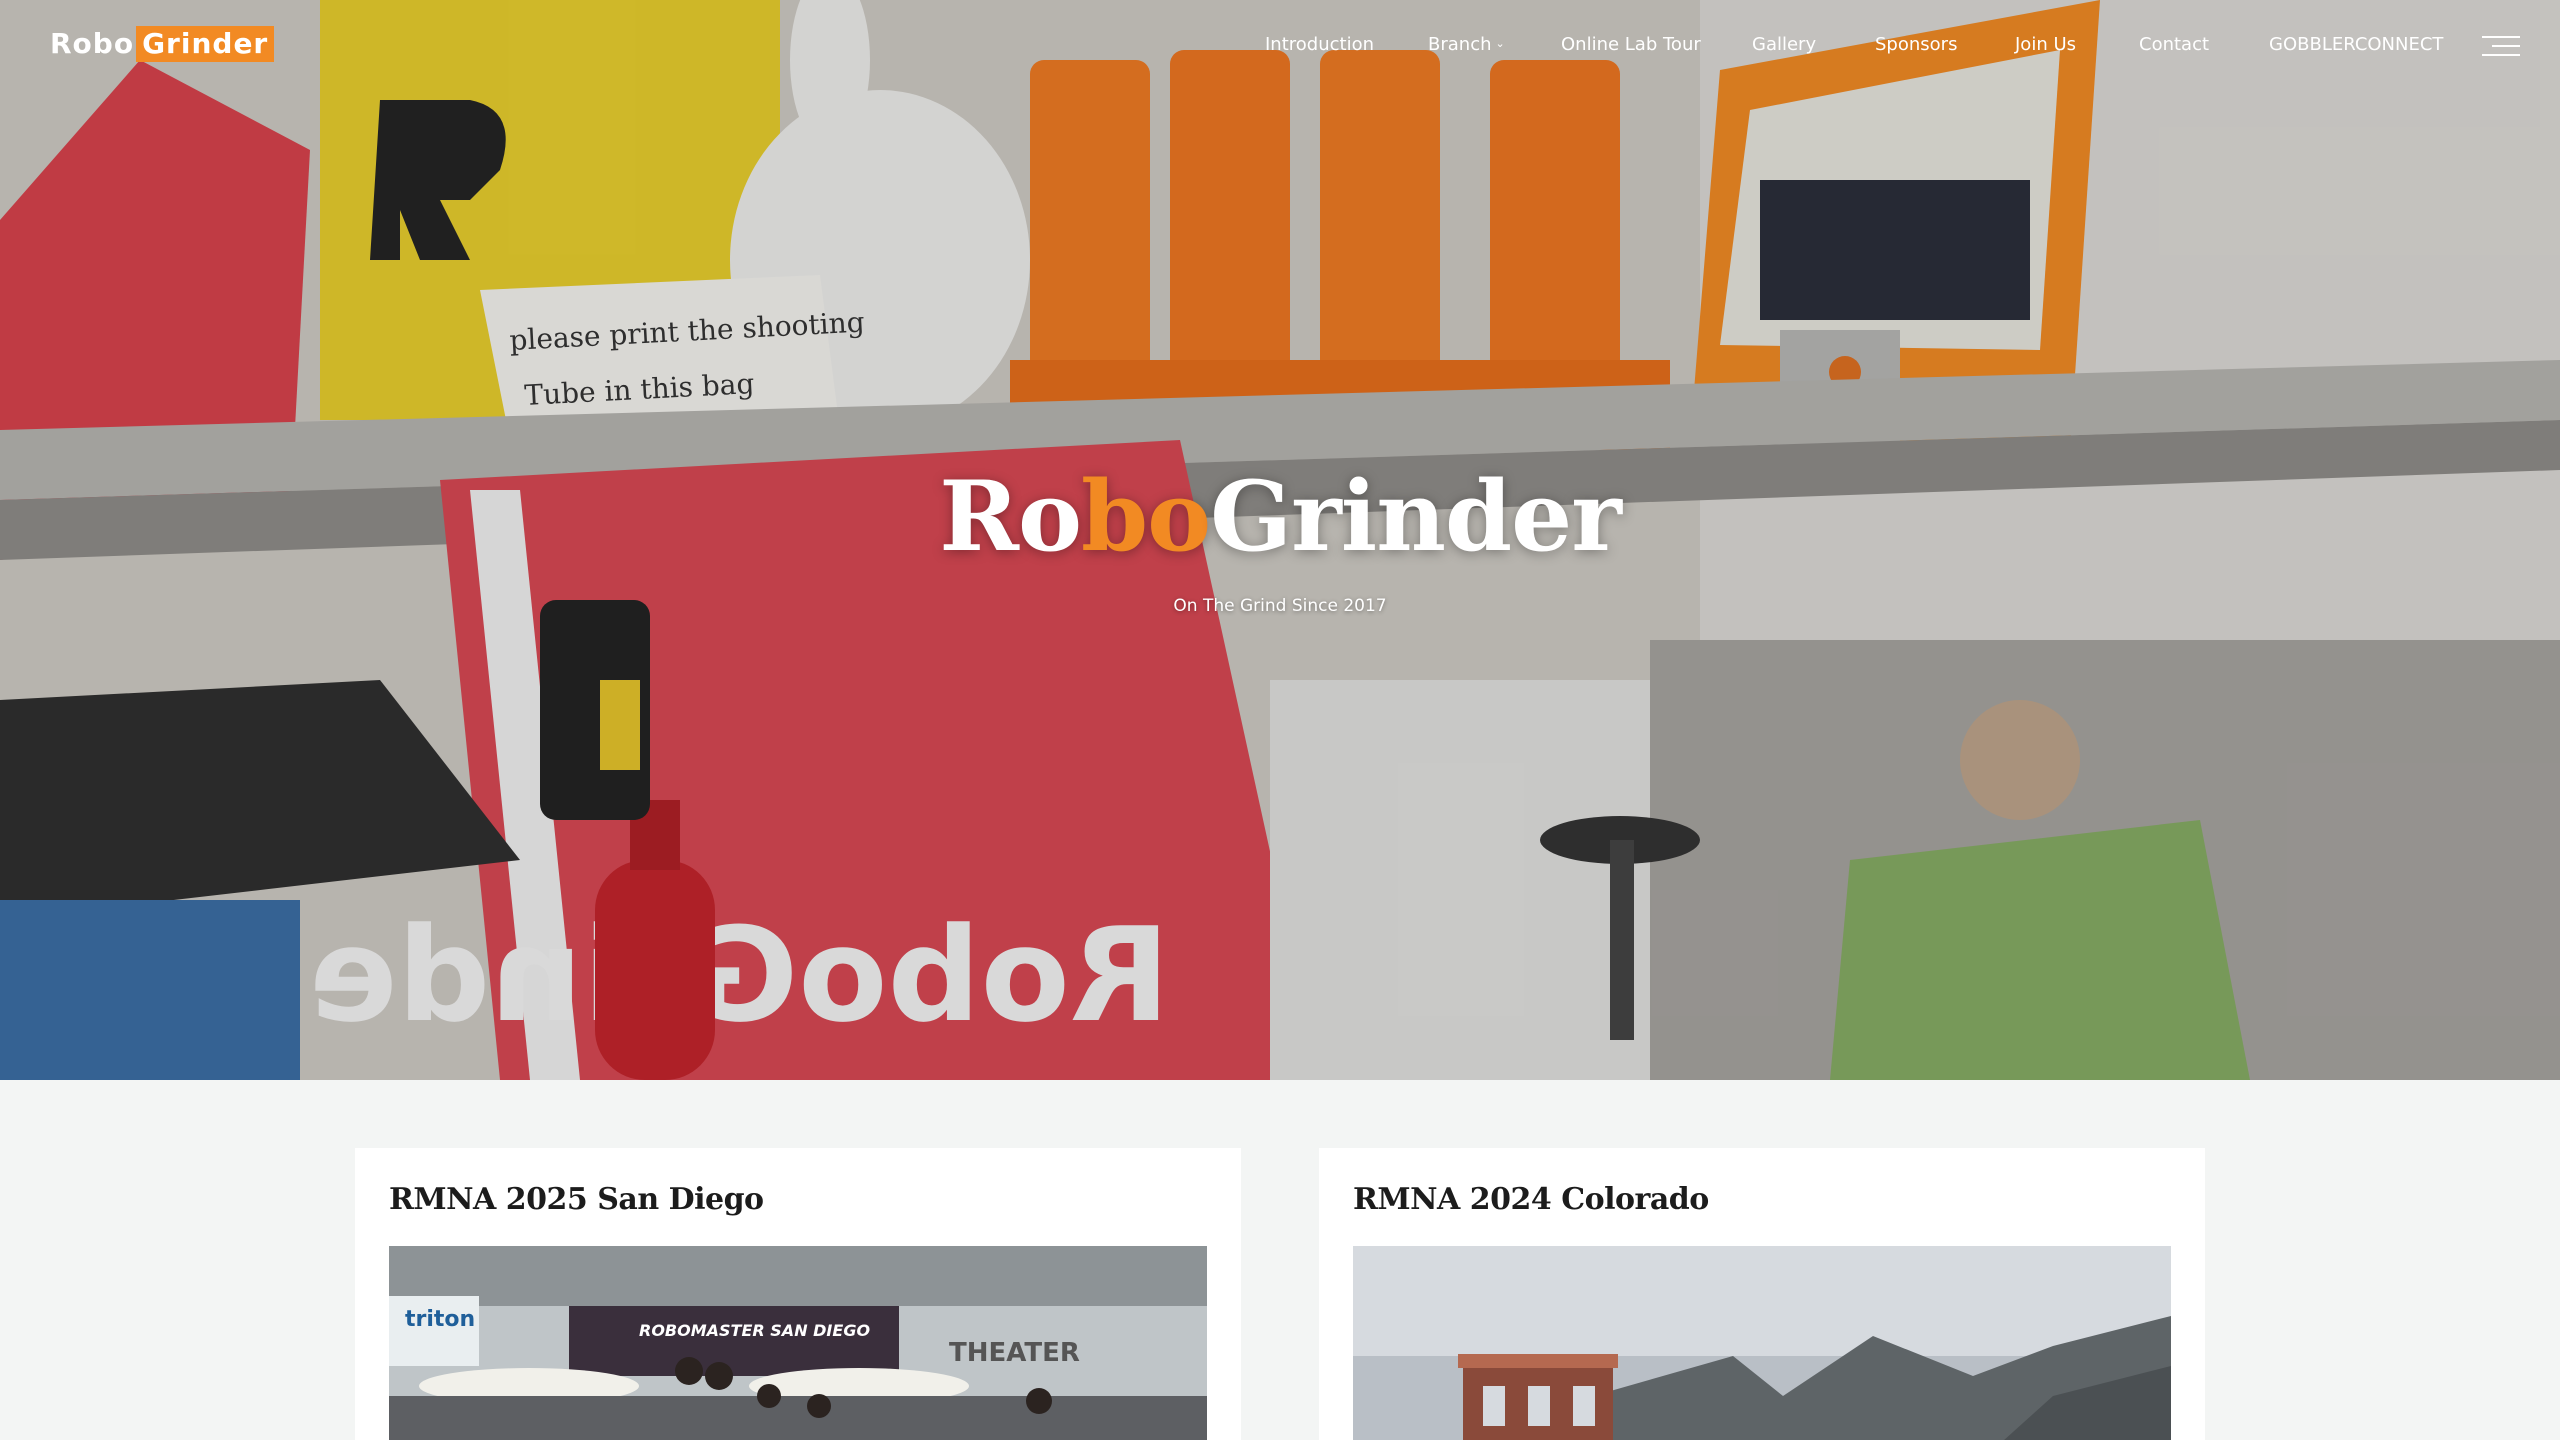  I want to click on nav-contact: Contact, so click(2174, 44).